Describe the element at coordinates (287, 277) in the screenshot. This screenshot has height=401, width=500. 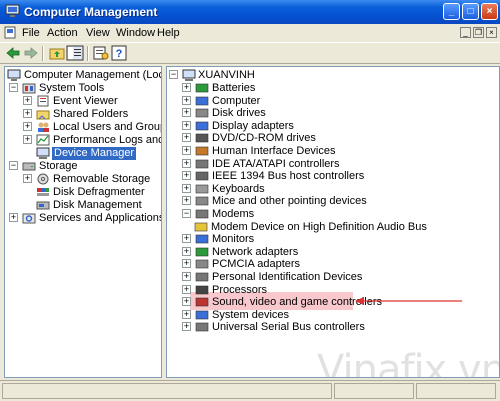
I see `tree-label: Personal Identification Devices` at that location.